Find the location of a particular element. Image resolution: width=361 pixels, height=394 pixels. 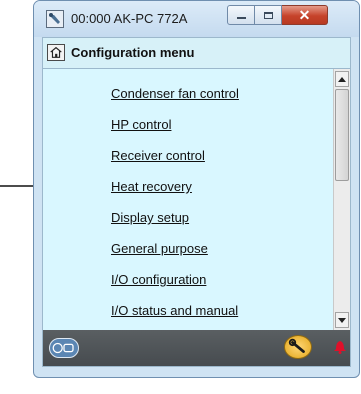

minimize-button is located at coordinates (241, 15).